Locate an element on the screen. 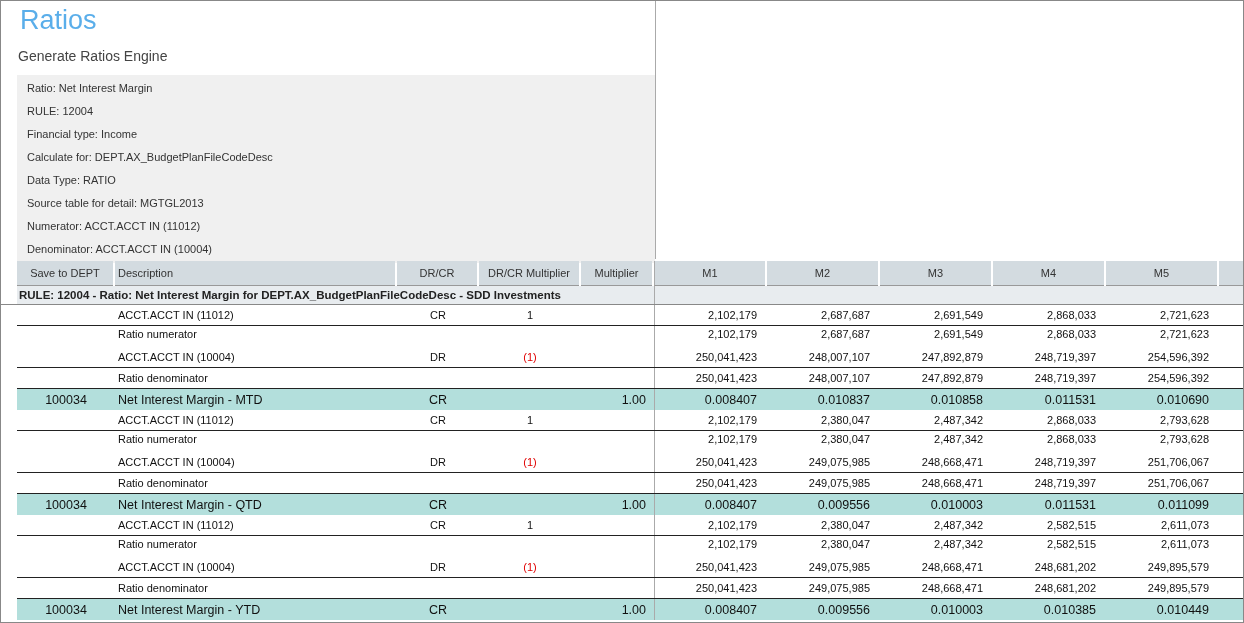 Image resolution: width=1244 pixels, height=623 pixels. table-cell: 2,691,549 is located at coordinates (958, 315).